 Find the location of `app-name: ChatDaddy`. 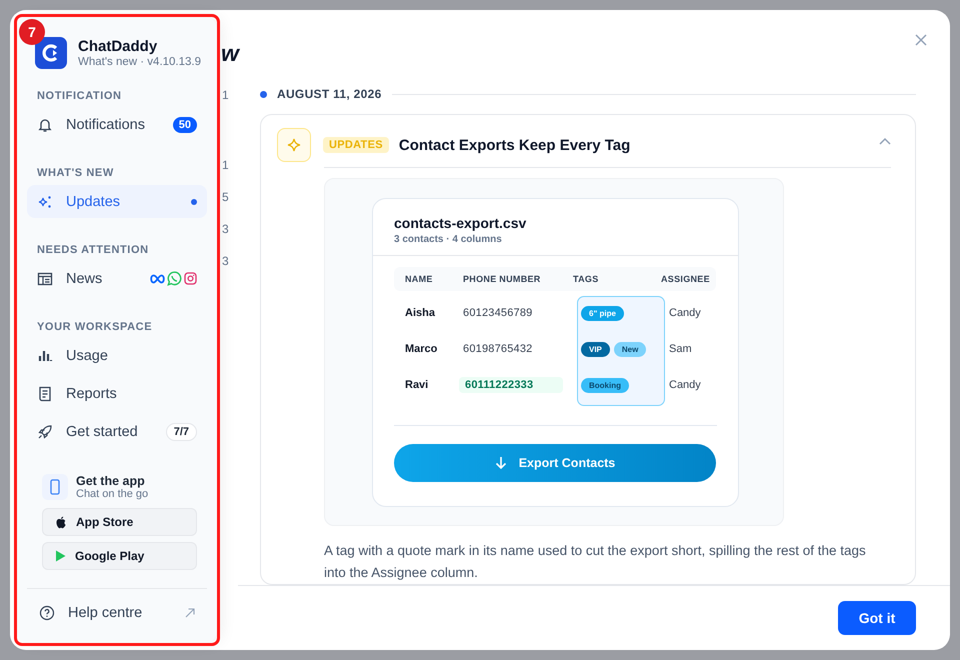

app-name: ChatDaddy is located at coordinates (118, 46).